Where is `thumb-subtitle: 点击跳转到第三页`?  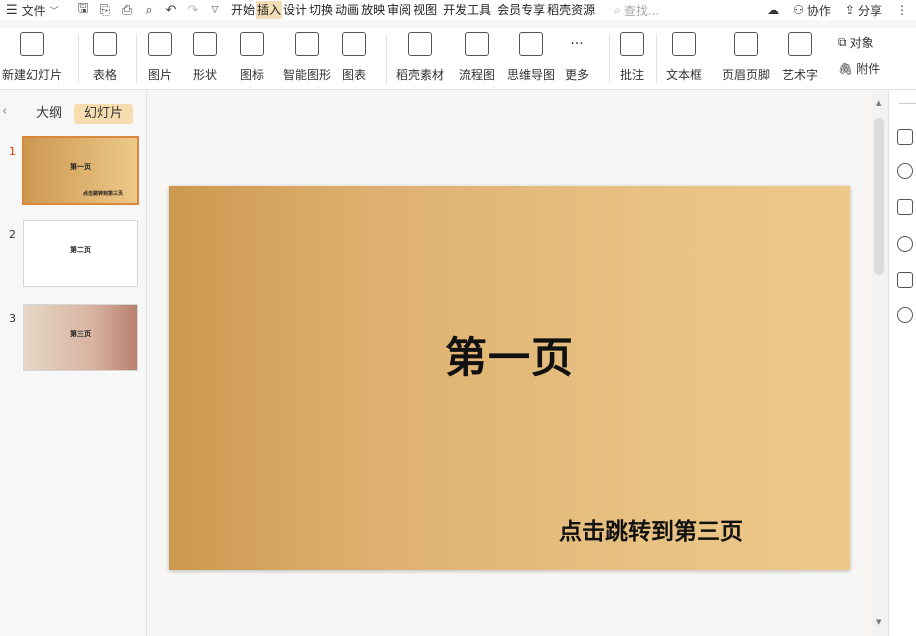
thumb-subtitle: 点击跳转到第三页 is located at coordinates (102, 194).